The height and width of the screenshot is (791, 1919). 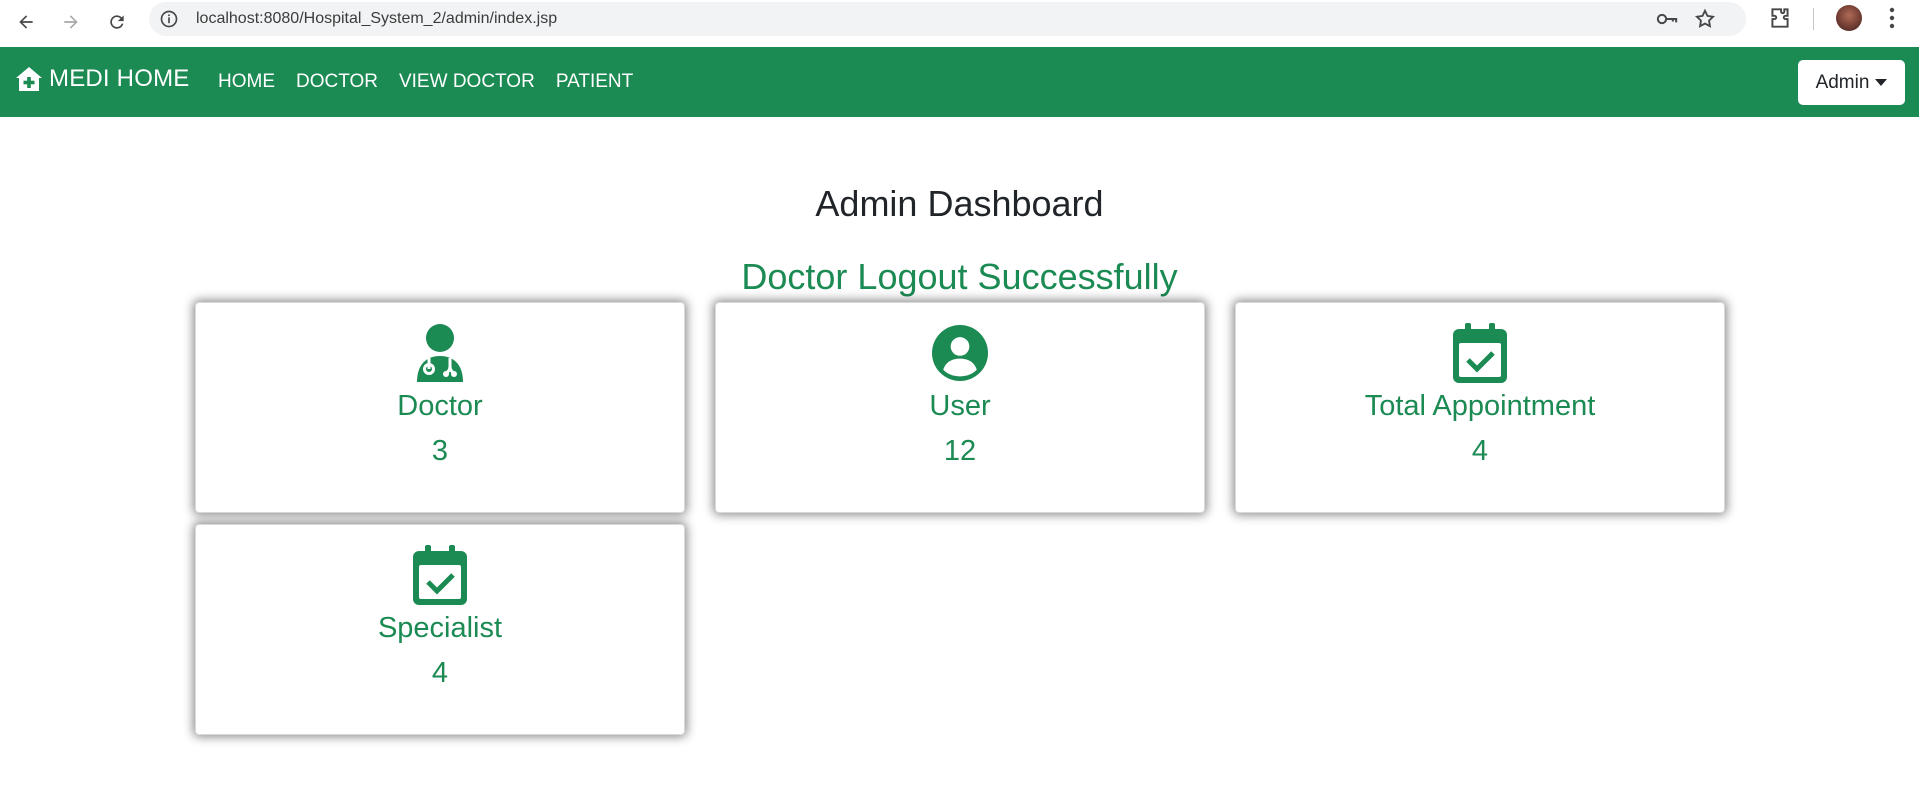 I want to click on arrow-left-icon, so click(x=26, y=22).